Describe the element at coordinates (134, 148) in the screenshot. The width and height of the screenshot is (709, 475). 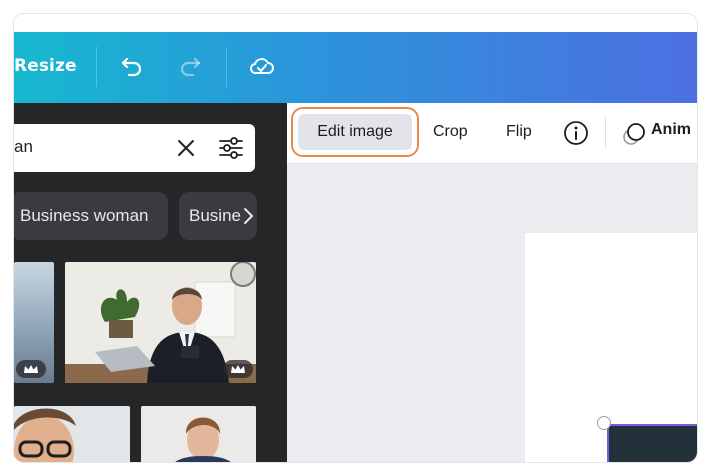
I see `search-input: an` at that location.